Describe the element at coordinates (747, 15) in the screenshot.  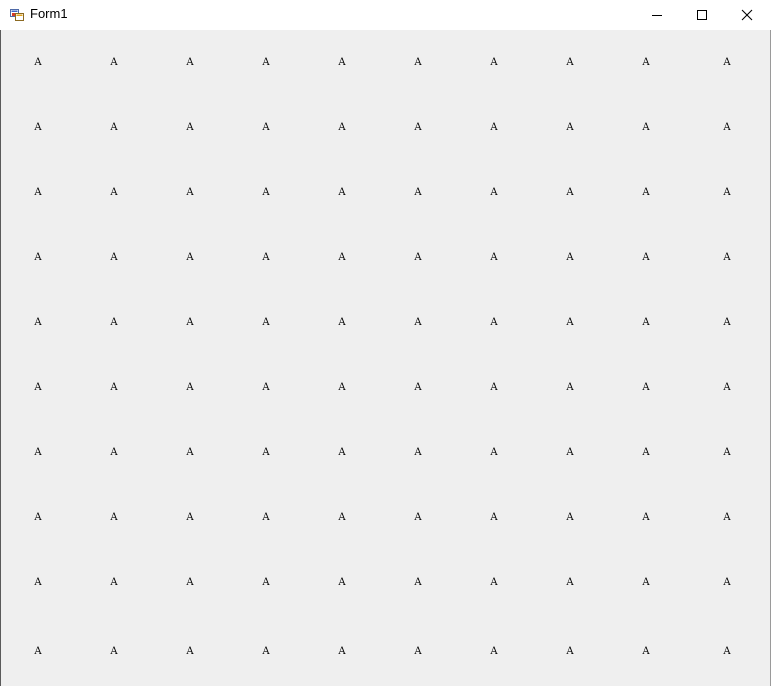
I see `close-button` at that location.